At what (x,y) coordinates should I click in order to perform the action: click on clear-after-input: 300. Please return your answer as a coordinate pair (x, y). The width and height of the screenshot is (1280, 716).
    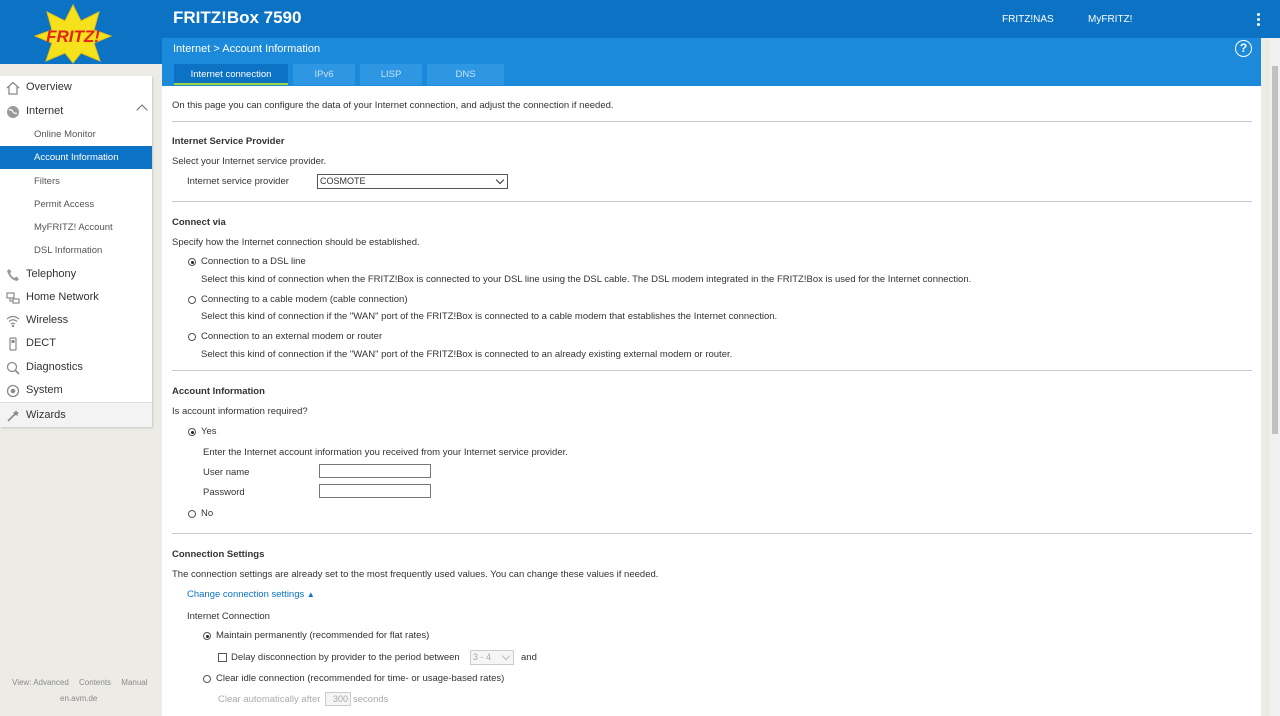
    Looking at the image, I should click on (338, 699).